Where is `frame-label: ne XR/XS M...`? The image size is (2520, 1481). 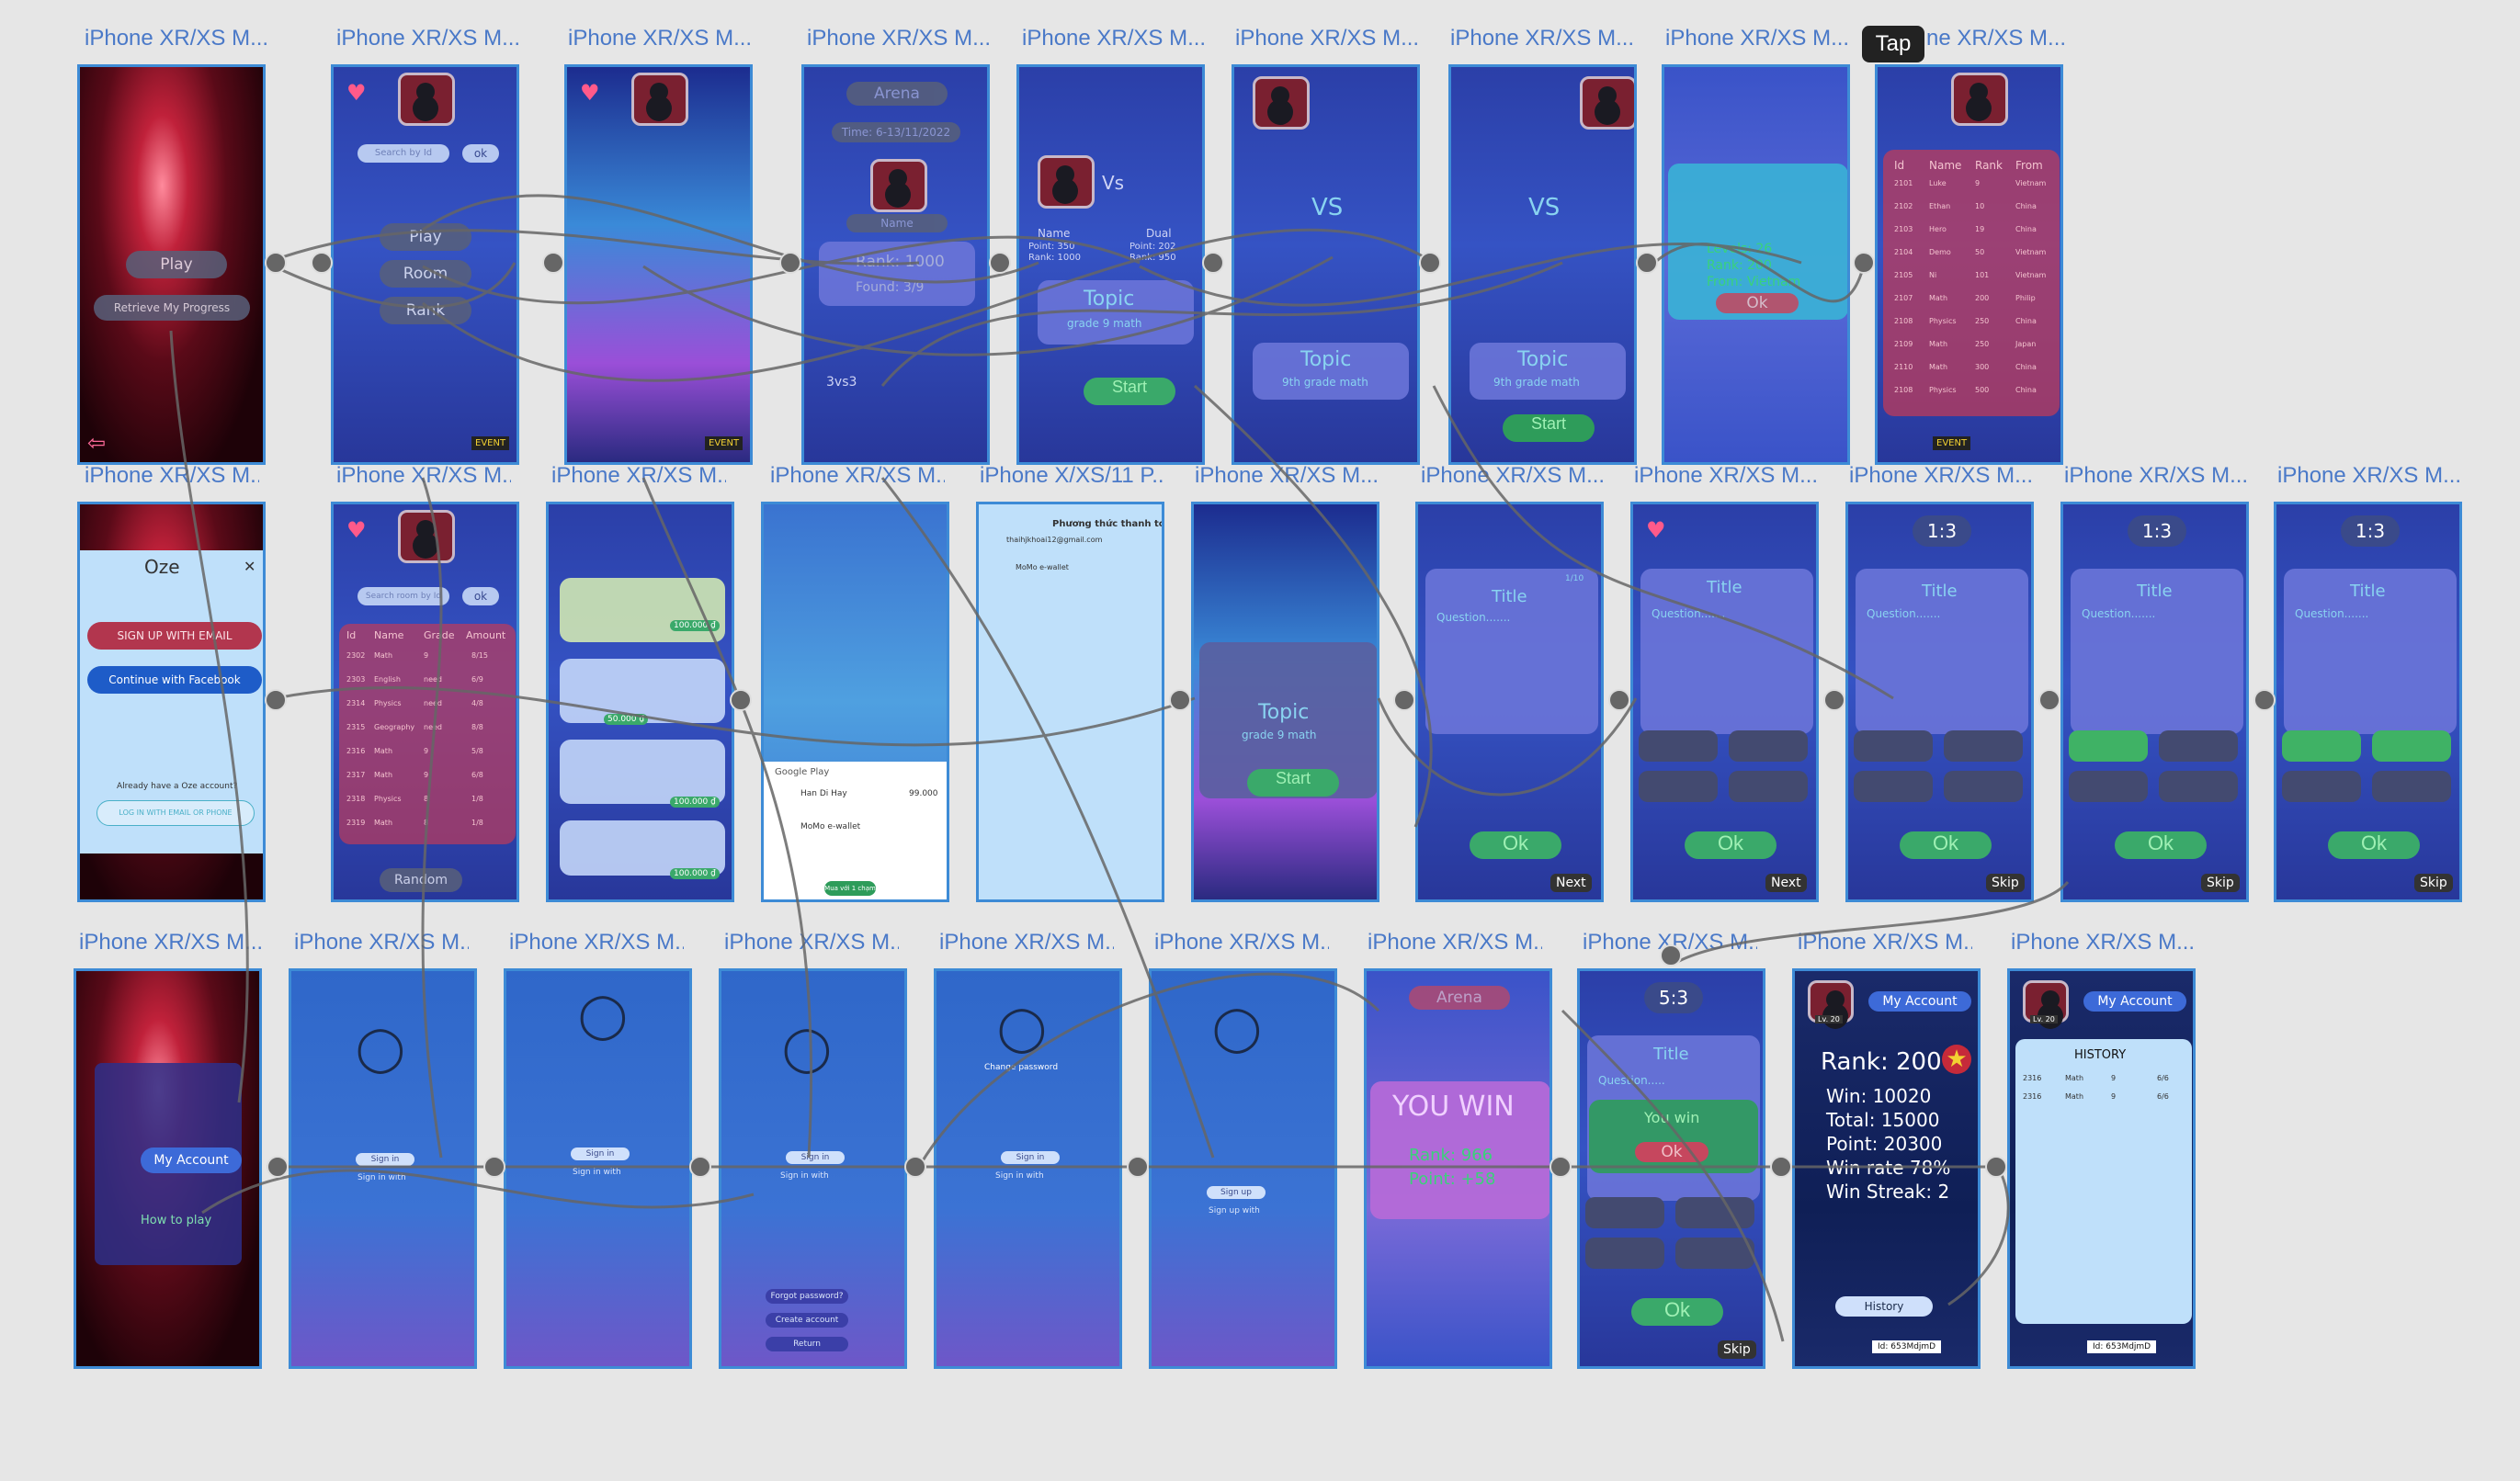
frame-label: ne XR/XS M... is located at coordinates (1995, 38).